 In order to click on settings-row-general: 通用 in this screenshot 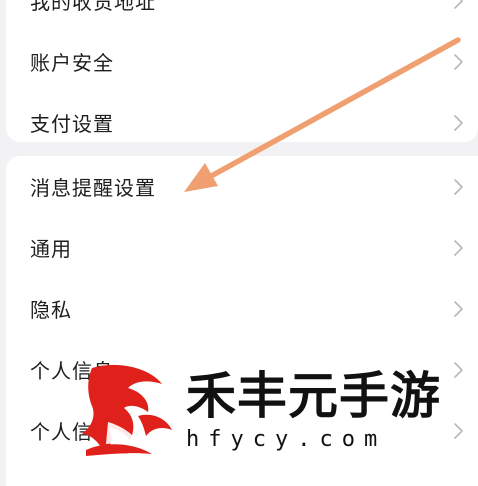, I will do `click(242, 247)`.